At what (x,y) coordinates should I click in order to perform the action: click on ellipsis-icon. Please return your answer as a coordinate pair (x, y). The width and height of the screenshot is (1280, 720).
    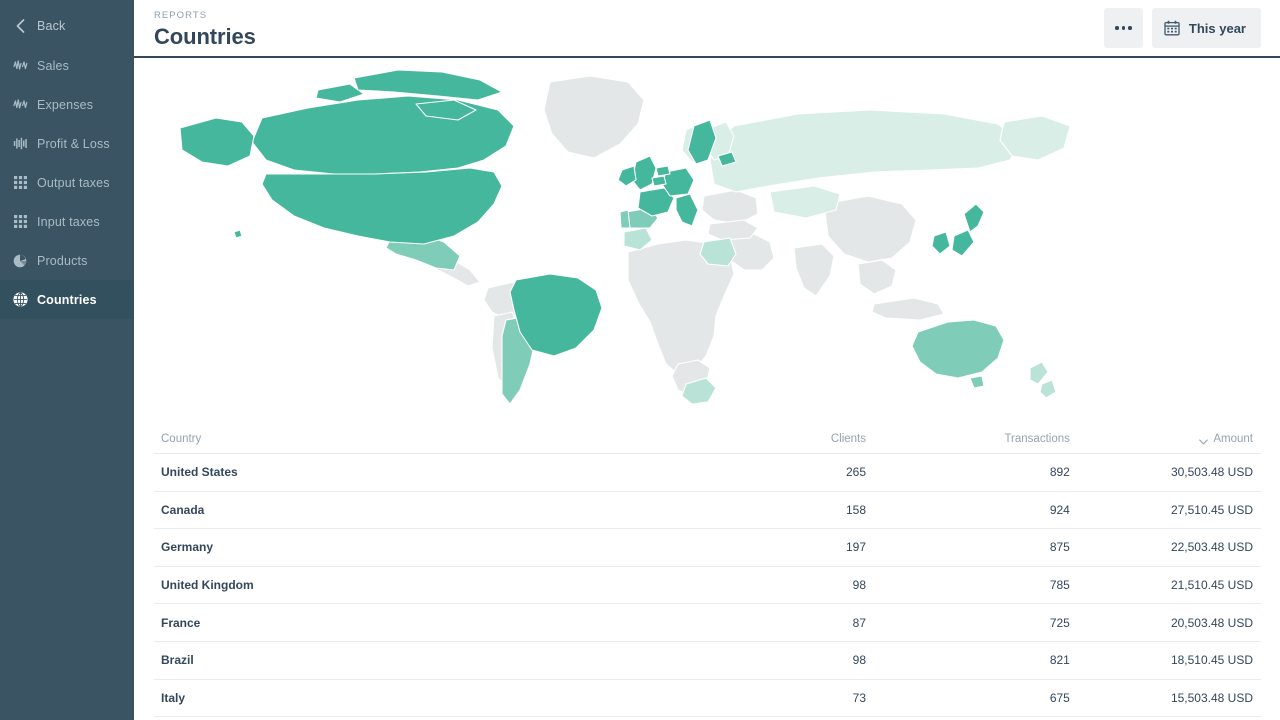
    Looking at the image, I should click on (1123, 28).